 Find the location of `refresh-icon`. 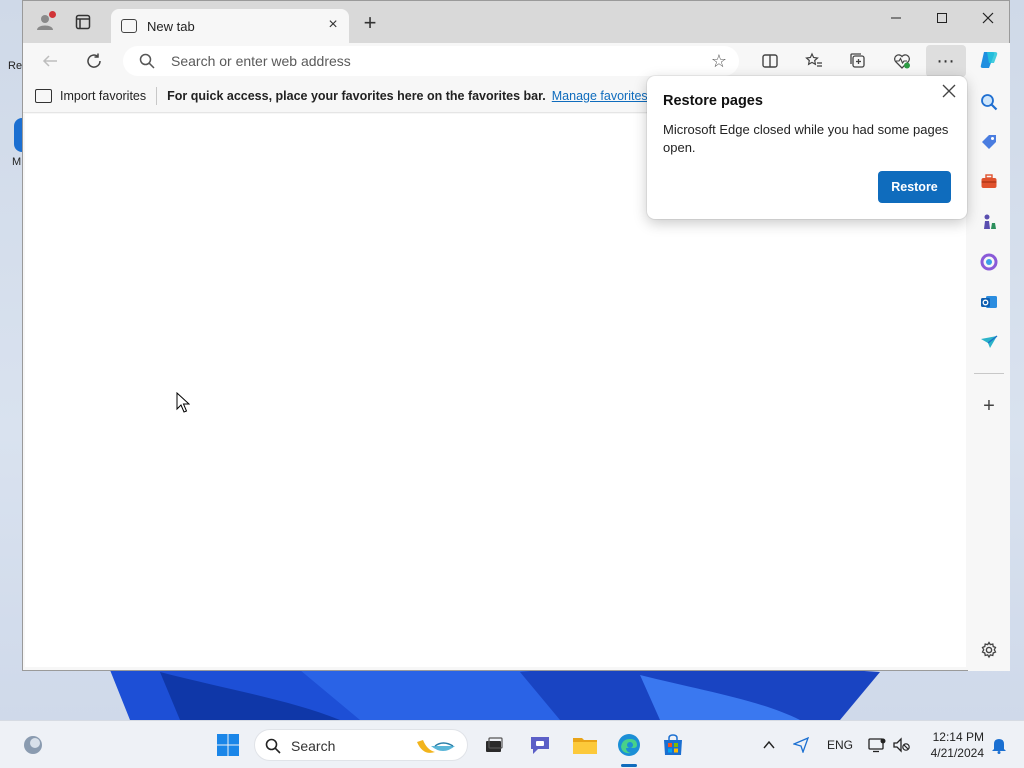

refresh-icon is located at coordinates (94, 60).